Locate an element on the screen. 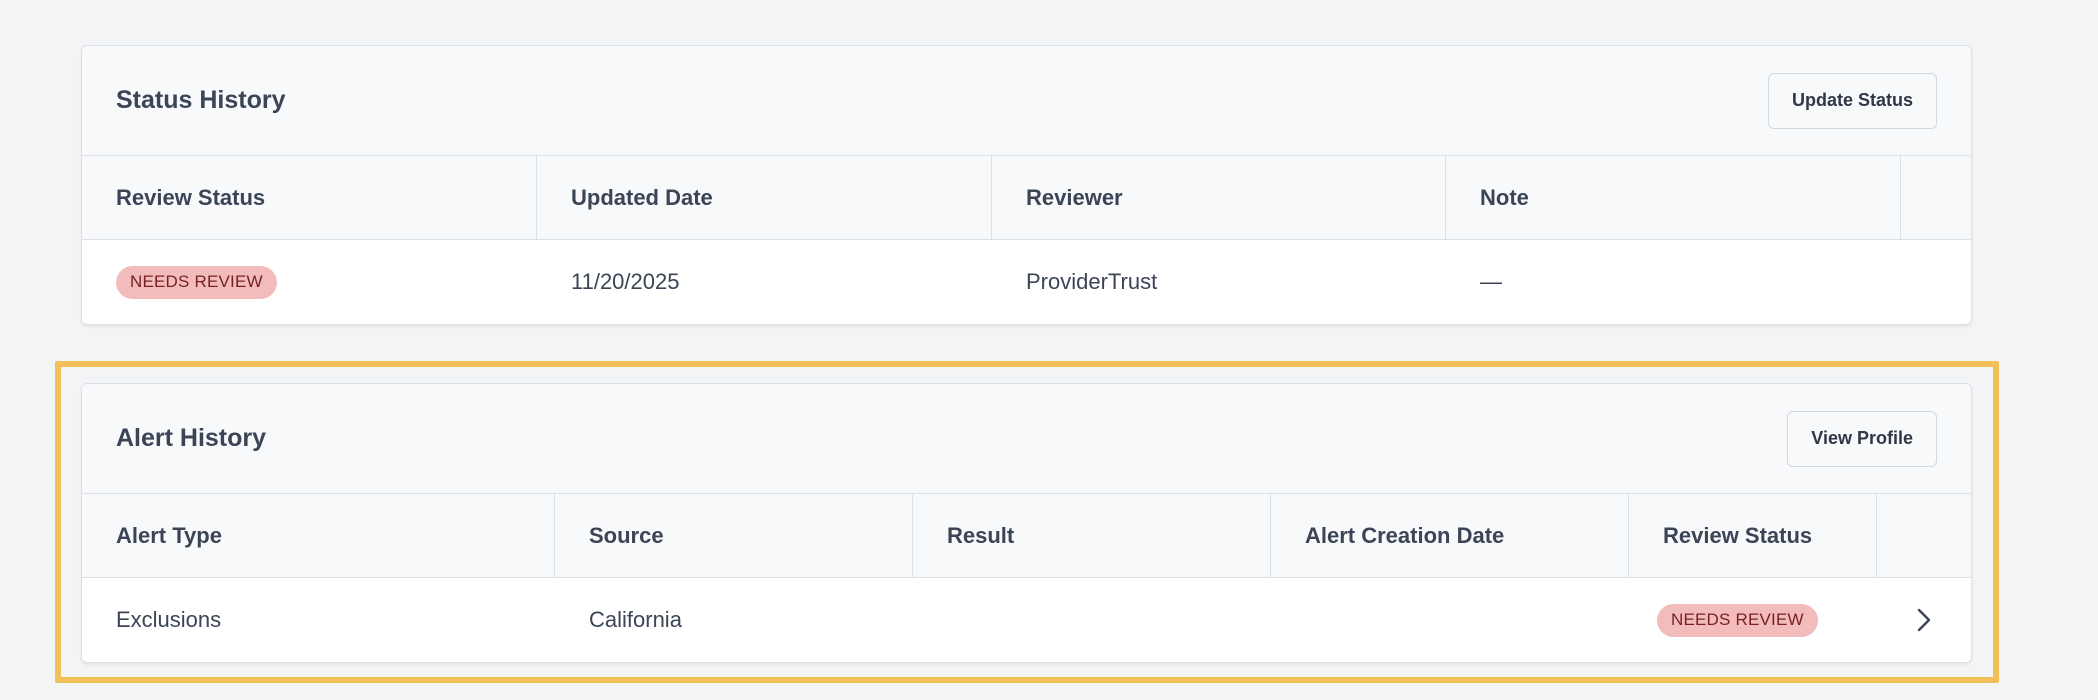 The width and height of the screenshot is (2098, 700). table-row: Exclusions California NEEDS REVIEW is located at coordinates (1026, 620).